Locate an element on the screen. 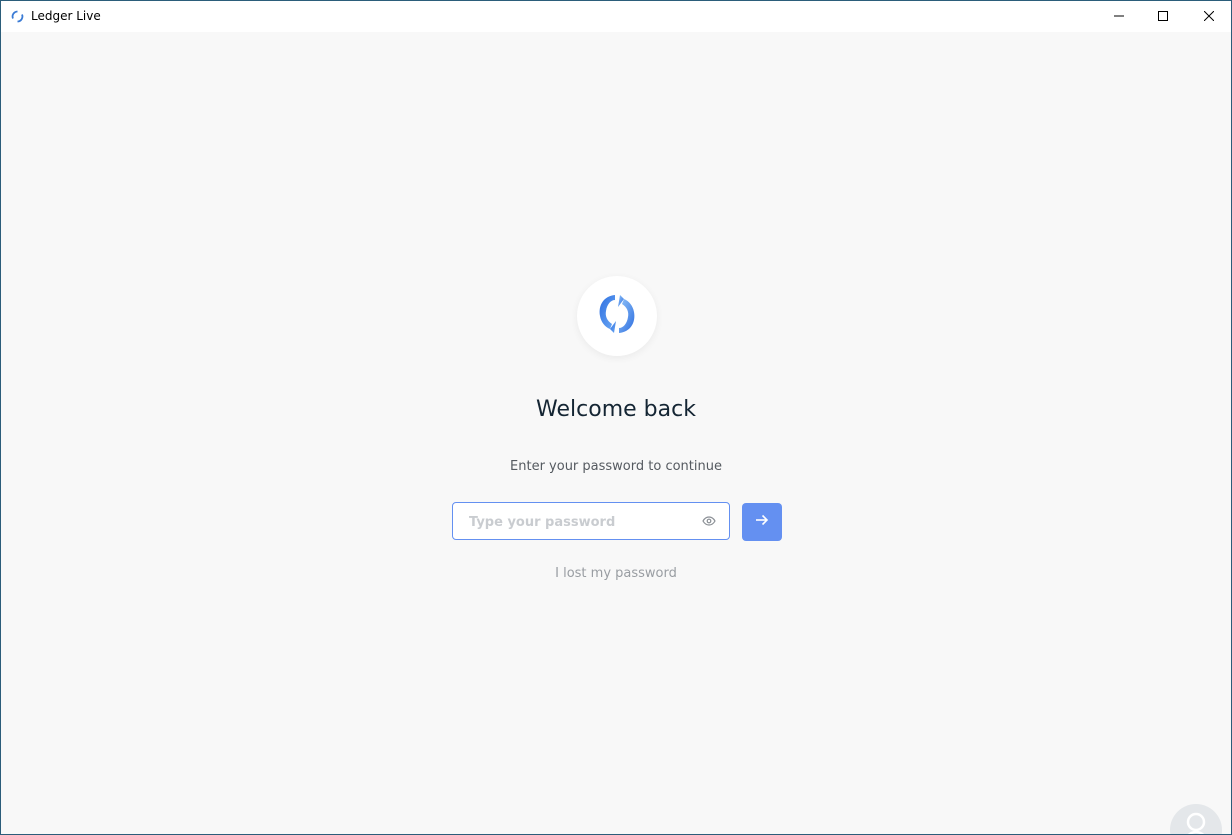  close-icon is located at coordinates (1209, 17).